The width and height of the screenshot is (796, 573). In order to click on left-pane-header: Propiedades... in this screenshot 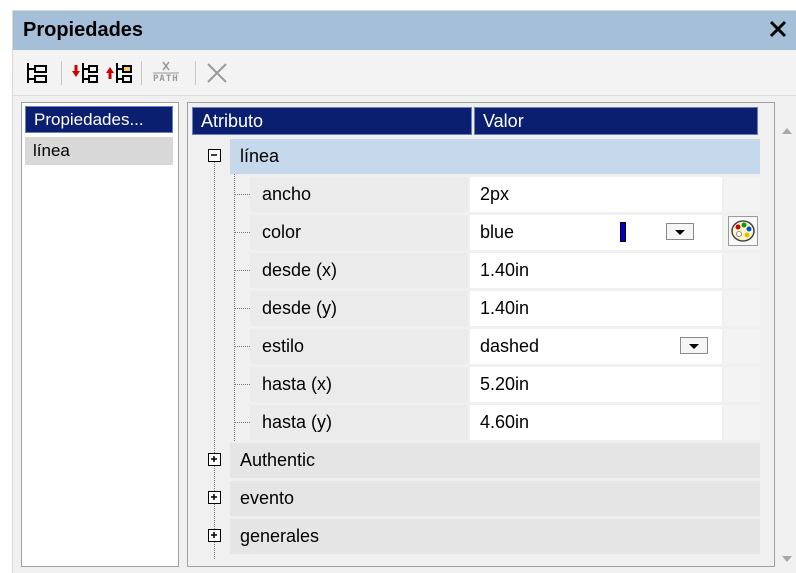, I will do `click(99, 119)`.